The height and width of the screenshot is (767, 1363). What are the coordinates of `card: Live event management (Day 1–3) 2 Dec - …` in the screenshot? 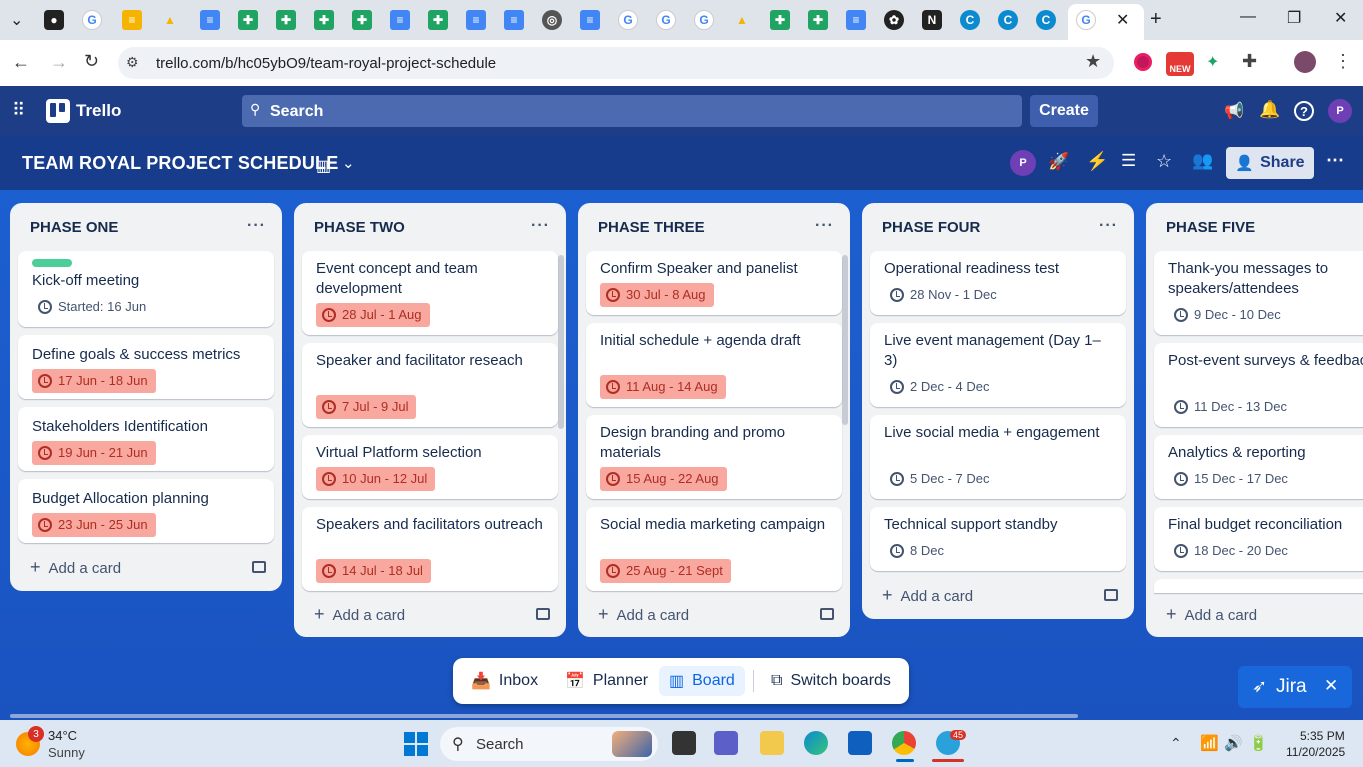 It's located at (998, 365).